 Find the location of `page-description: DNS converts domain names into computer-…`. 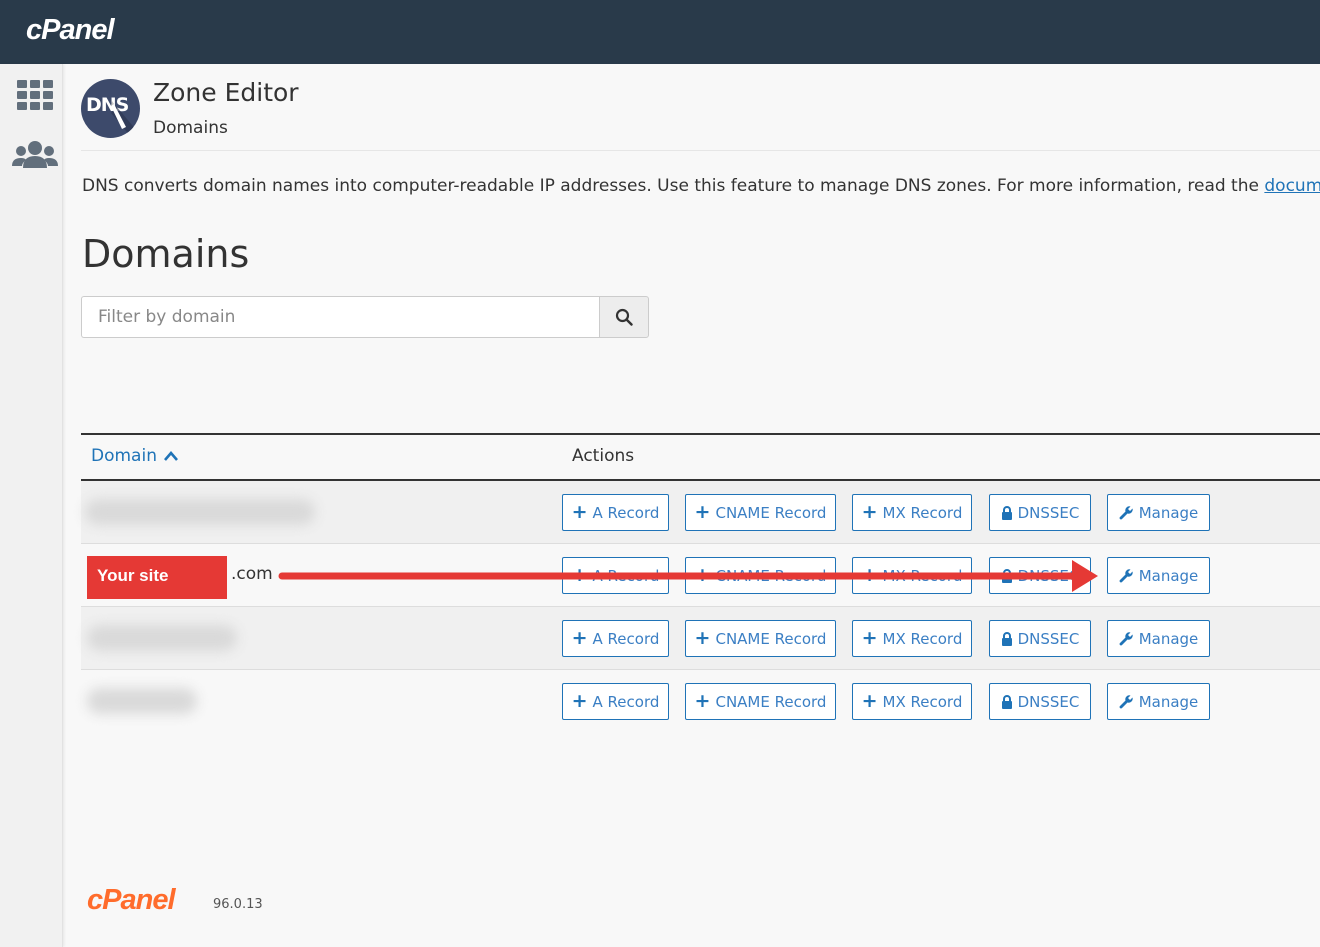

page-description: DNS converts domain names into computer-… is located at coordinates (701, 186).